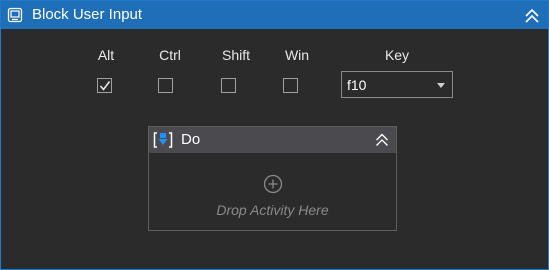 This screenshot has height=270, width=549. I want to click on activity-title: Block User Input, so click(87, 14).